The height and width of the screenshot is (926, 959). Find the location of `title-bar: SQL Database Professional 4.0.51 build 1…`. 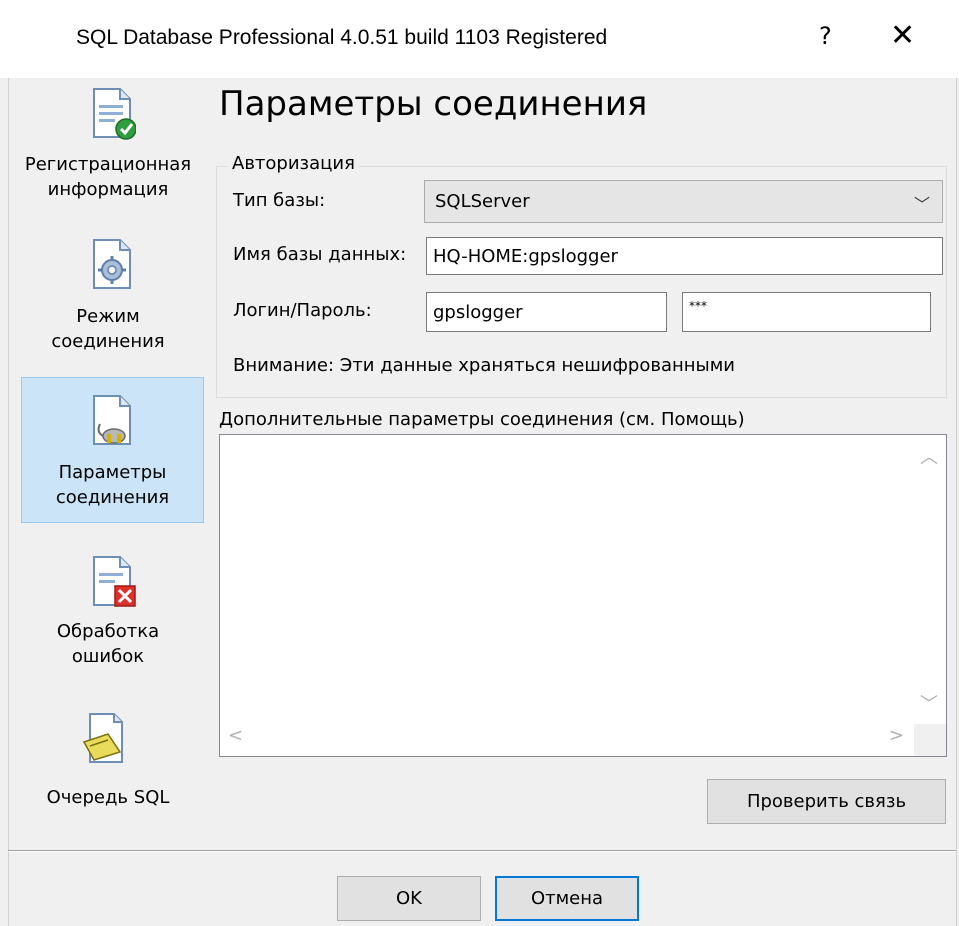

title-bar: SQL Database Professional 4.0.51 build 1… is located at coordinates (479, 39).